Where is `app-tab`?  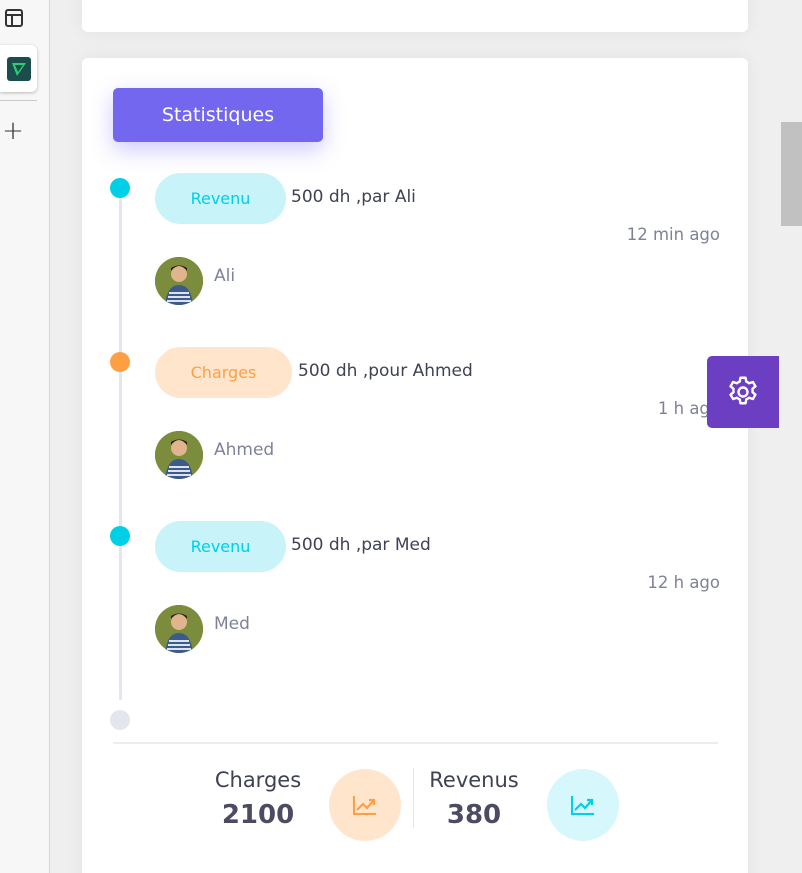 app-tab is located at coordinates (18, 68).